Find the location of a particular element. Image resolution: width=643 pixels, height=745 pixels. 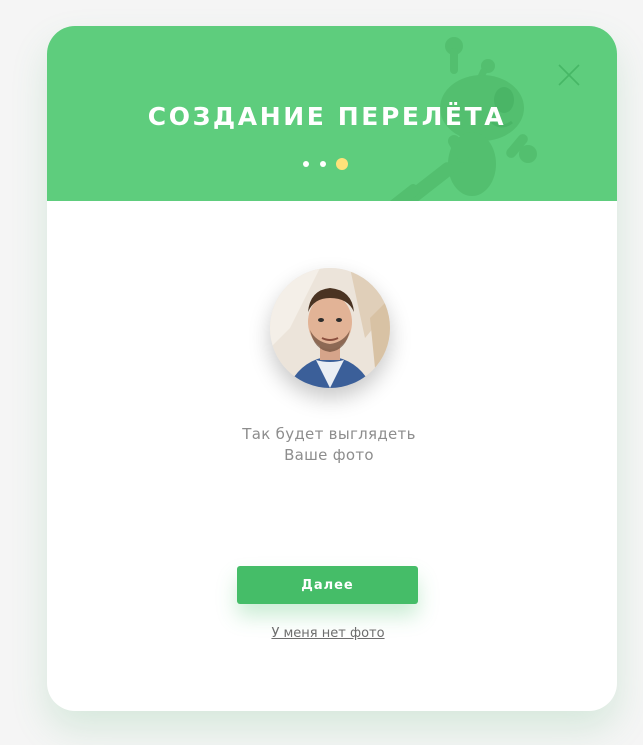

next-button: Далее is located at coordinates (327, 585).